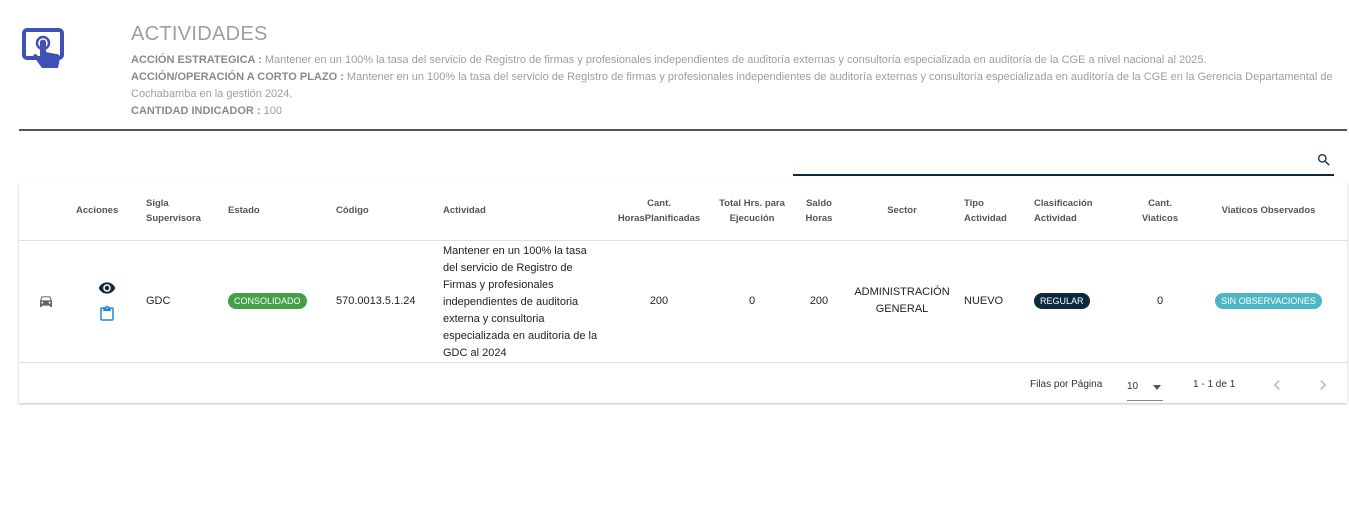 The height and width of the screenshot is (508, 1349). Describe the element at coordinates (902, 301) in the screenshot. I see `row-sector: ADMINISTRACIÓN GENERAL` at that location.